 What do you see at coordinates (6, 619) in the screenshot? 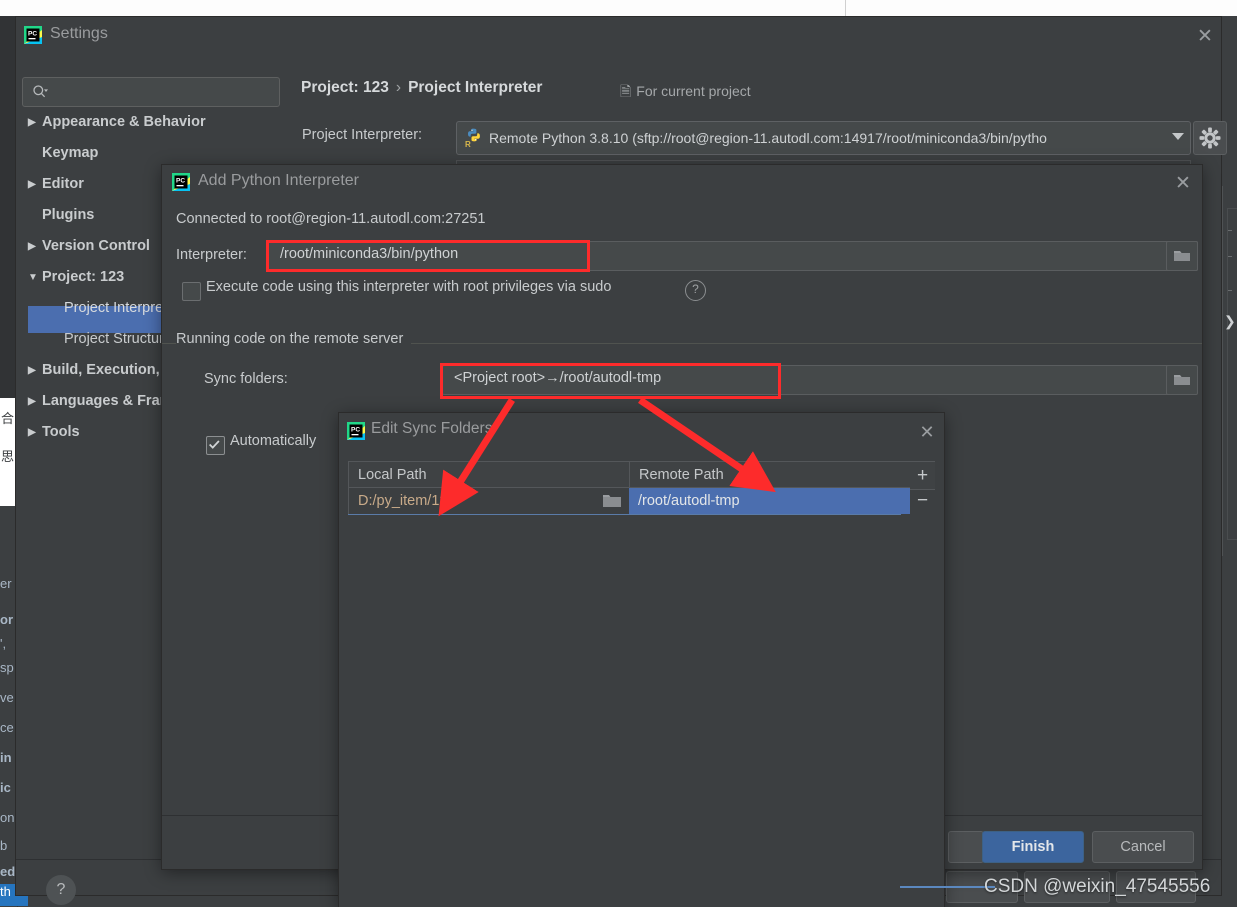
I see `background-cut-text-1: or` at bounding box center [6, 619].